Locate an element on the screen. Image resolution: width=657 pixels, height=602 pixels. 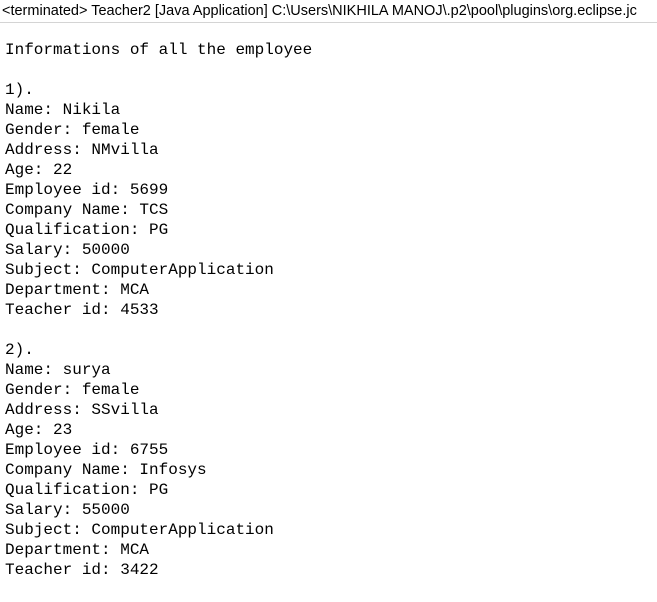
record-salary: Salary: 55000 is located at coordinates (67, 510).